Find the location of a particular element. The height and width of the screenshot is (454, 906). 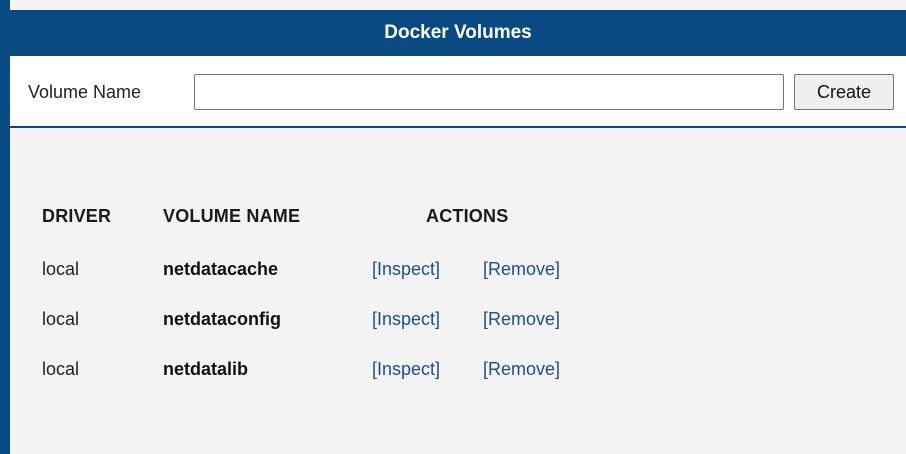

panel-title: Docker Volumes is located at coordinates (458, 32).